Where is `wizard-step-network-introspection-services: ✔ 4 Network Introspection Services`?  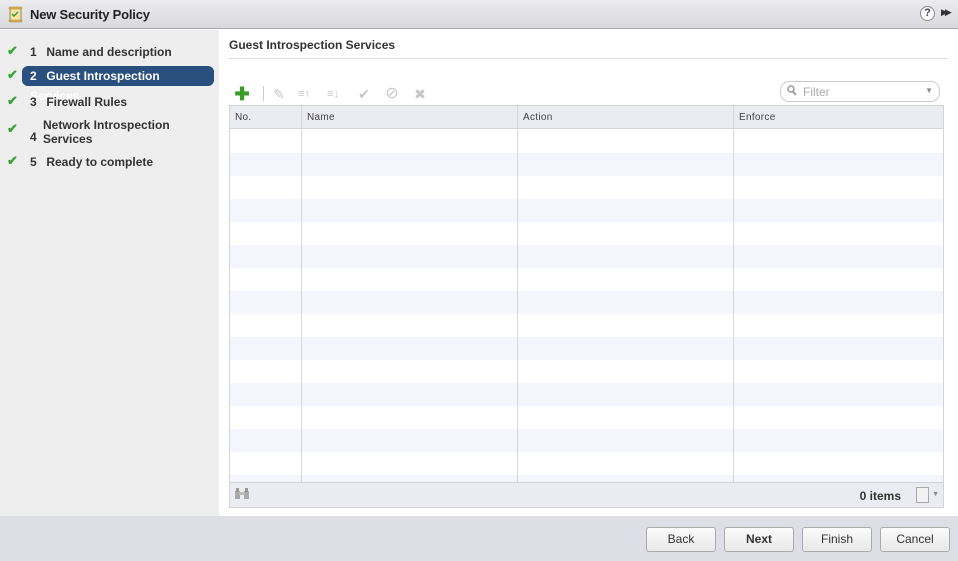
wizard-step-network-introspection-services: ✔ 4 Network Introspection Services is located at coordinates (109, 133).